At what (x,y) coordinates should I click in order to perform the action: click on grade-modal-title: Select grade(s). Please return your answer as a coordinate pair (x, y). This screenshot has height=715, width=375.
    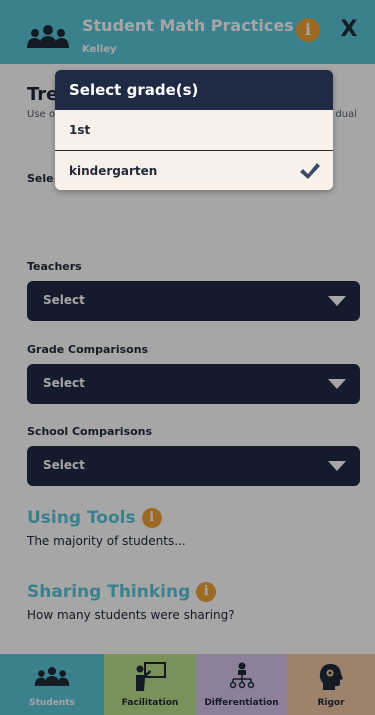
    Looking at the image, I should click on (194, 90).